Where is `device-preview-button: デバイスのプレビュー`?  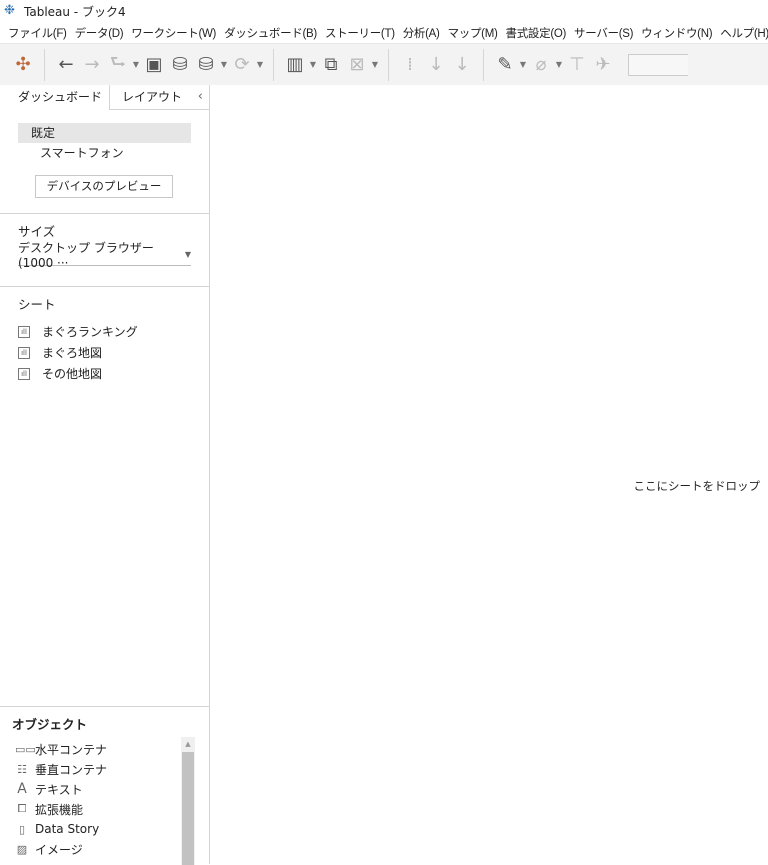 device-preview-button: デバイスのプレビュー is located at coordinates (104, 186).